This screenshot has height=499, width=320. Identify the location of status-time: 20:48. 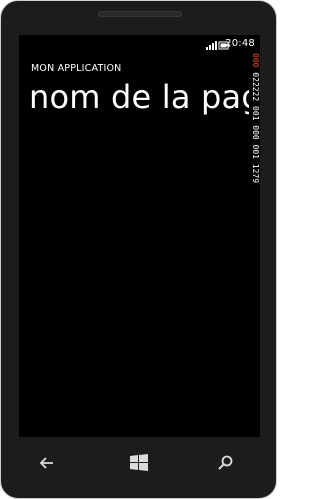
(240, 43).